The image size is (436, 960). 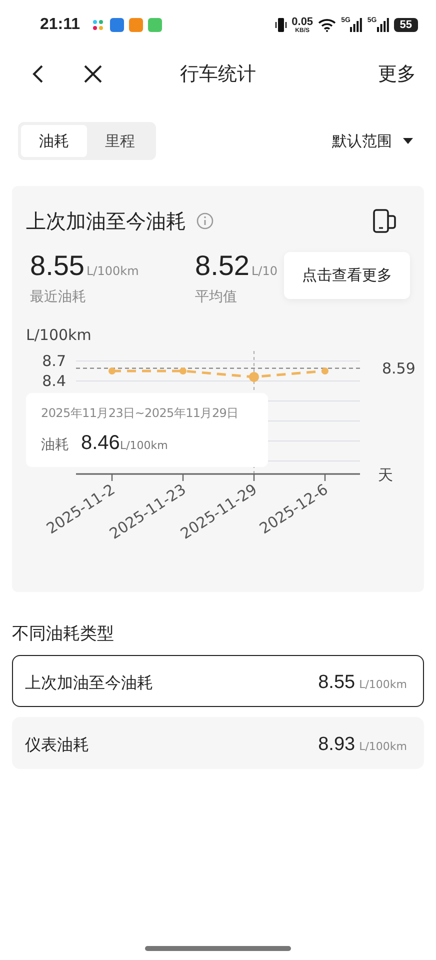 What do you see at coordinates (55, 445) in the screenshot?
I see `tooltip-label: 油耗` at bounding box center [55, 445].